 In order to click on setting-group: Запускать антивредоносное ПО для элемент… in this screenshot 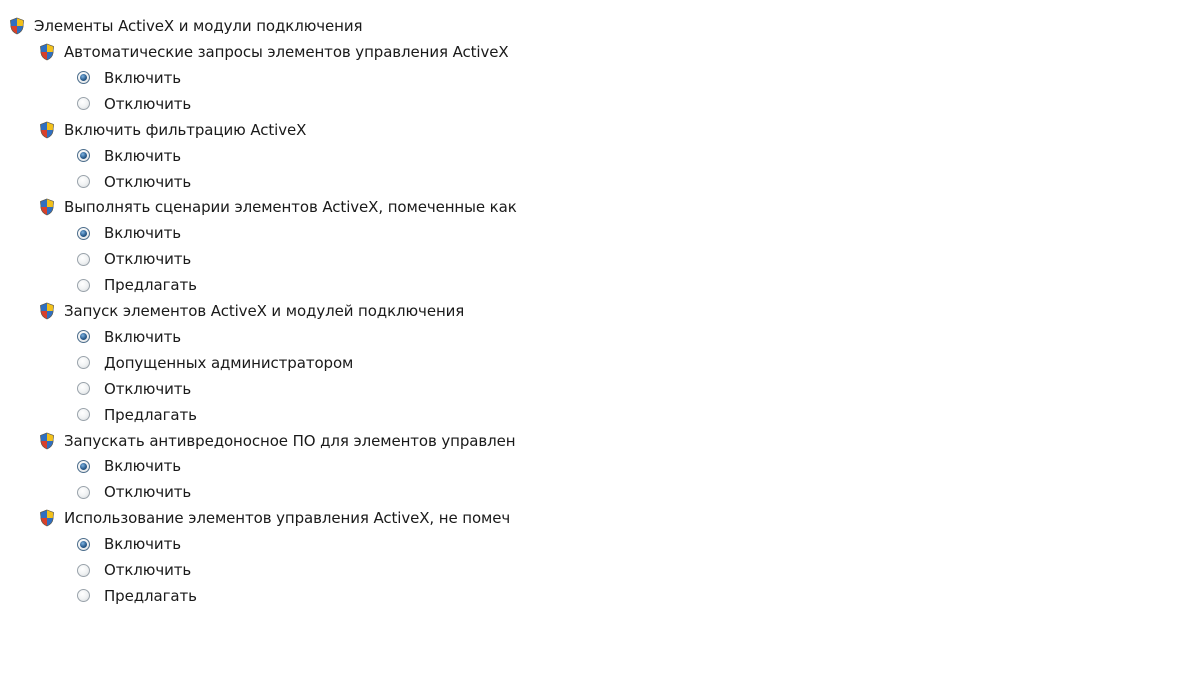, I will do `click(277, 441)`.